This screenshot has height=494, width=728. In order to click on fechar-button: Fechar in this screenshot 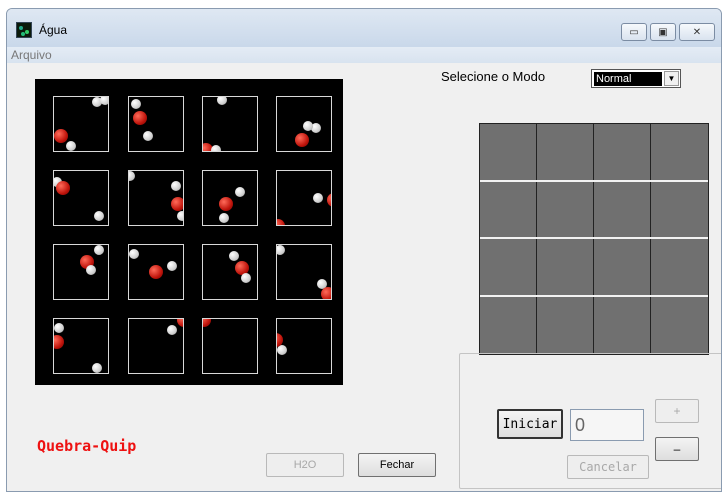, I will do `click(397, 465)`.